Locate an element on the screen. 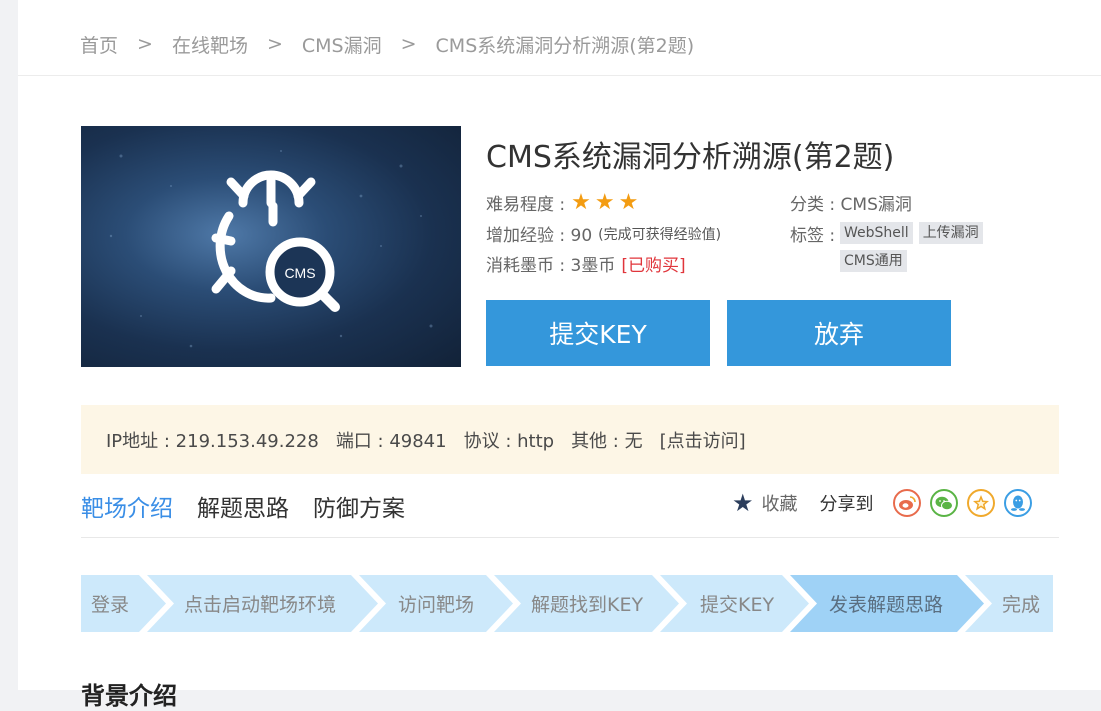  wechat-icon is located at coordinates (944, 503).